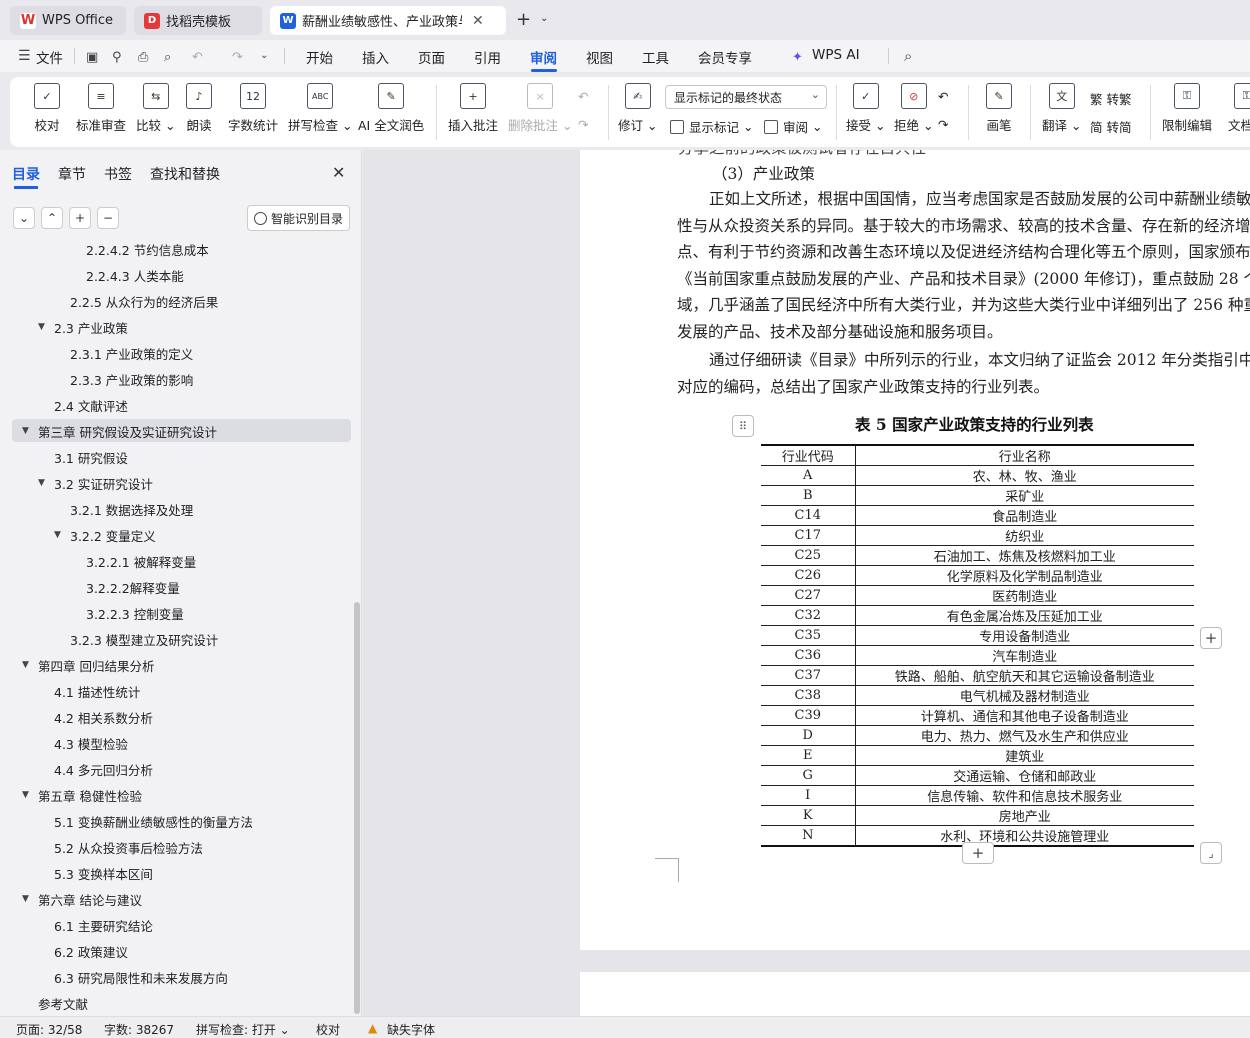 The image size is (1250, 1038). What do you see at coordinates (253, 108) in the screenshot?
I see `word-count-button: 12 字数统计` at bounding box center [253, 108].